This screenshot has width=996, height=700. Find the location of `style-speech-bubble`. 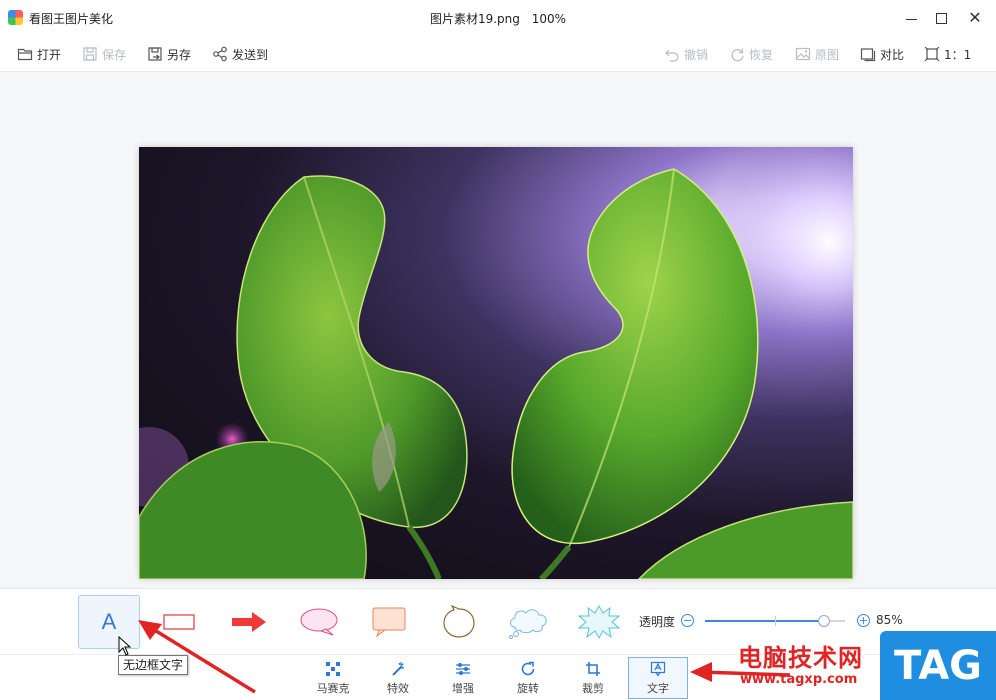

style-speech-bubble is located at coordinates (389, 622).